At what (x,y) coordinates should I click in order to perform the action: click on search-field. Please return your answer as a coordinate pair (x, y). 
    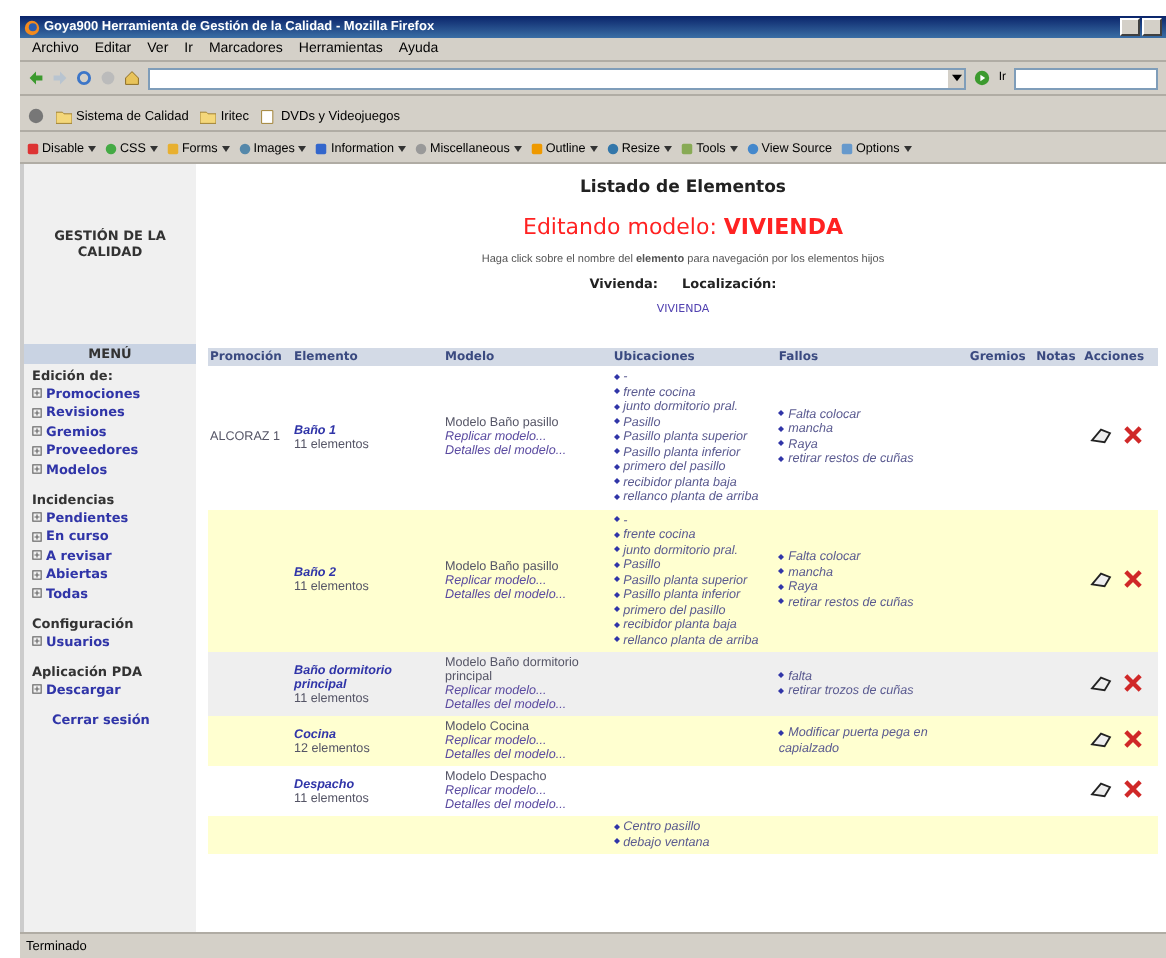
    Looking at the image, I should click on (1086, 78).